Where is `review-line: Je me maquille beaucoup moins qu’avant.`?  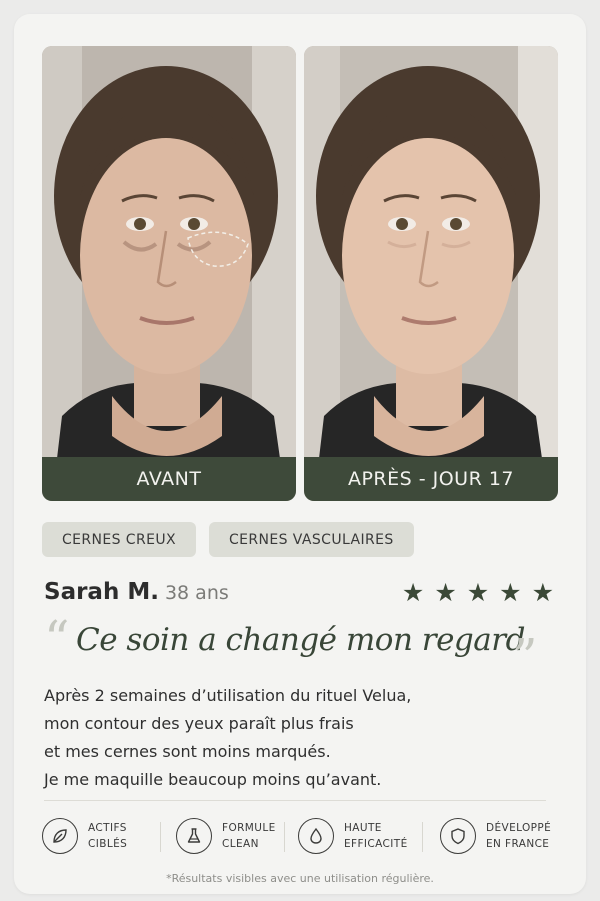
review-line: Je me maquille beaucoup moins qu’avant. is located at coordinates (213, 779).